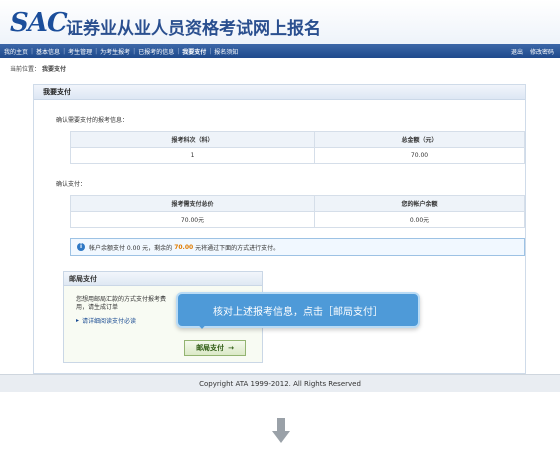 This screenshot has width=560, height=451. What do you see at coordinates (517, 51) in the screenshot?
I see `logout-link: 退出` at bounding box center [517, 51].